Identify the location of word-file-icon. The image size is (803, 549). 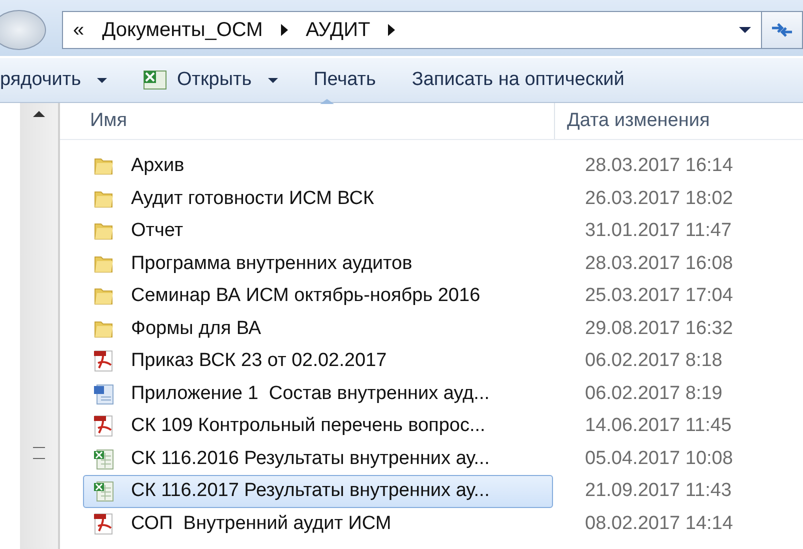
(104, 393).